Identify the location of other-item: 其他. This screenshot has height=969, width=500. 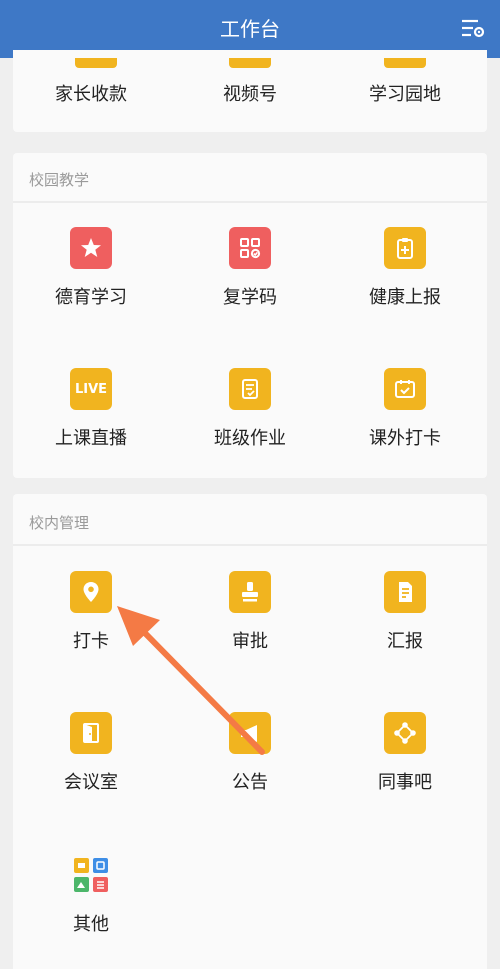
(91, 895).